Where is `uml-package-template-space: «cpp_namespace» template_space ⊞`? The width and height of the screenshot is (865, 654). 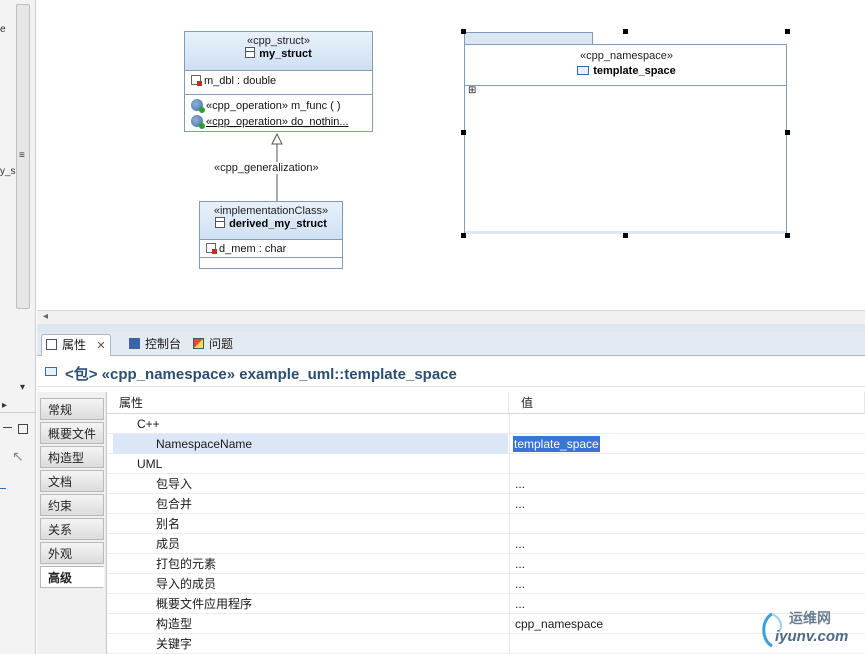
uml-package-template-space: «cpp_namespace» template_space ⊞ is located at coordinates (625, 133).